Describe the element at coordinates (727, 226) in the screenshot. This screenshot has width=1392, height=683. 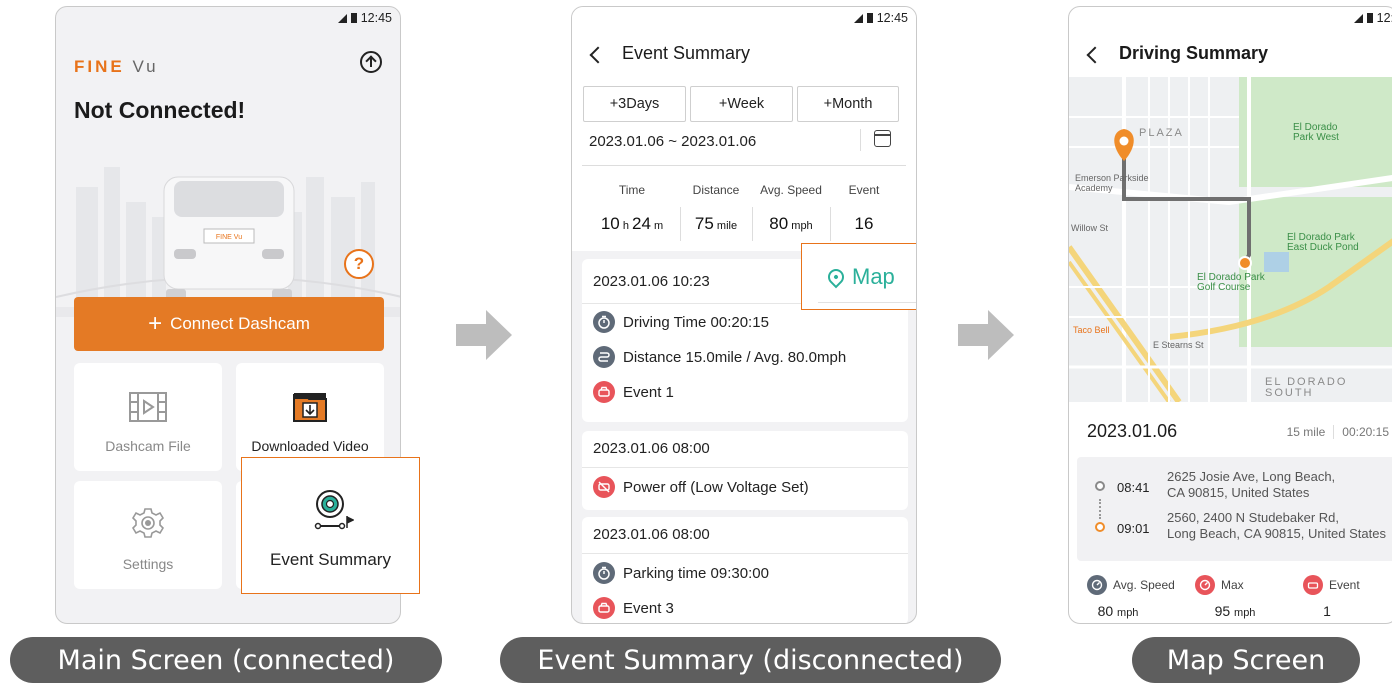
I see `distance-unit: mile` at that location.